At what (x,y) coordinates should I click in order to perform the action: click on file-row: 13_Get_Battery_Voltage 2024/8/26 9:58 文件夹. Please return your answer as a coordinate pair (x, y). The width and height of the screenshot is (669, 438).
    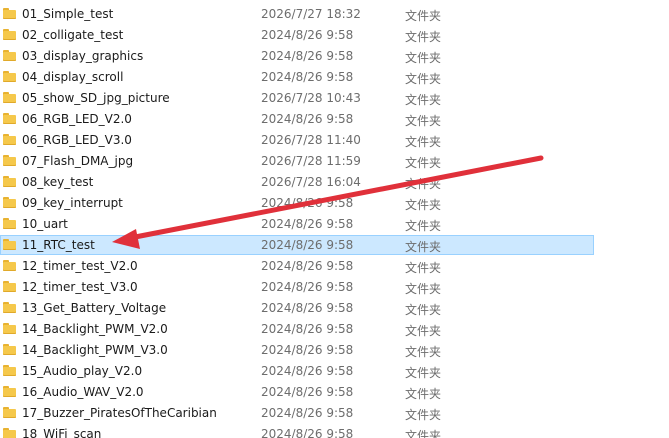
    Looking at the image, I should click on (334, 308).